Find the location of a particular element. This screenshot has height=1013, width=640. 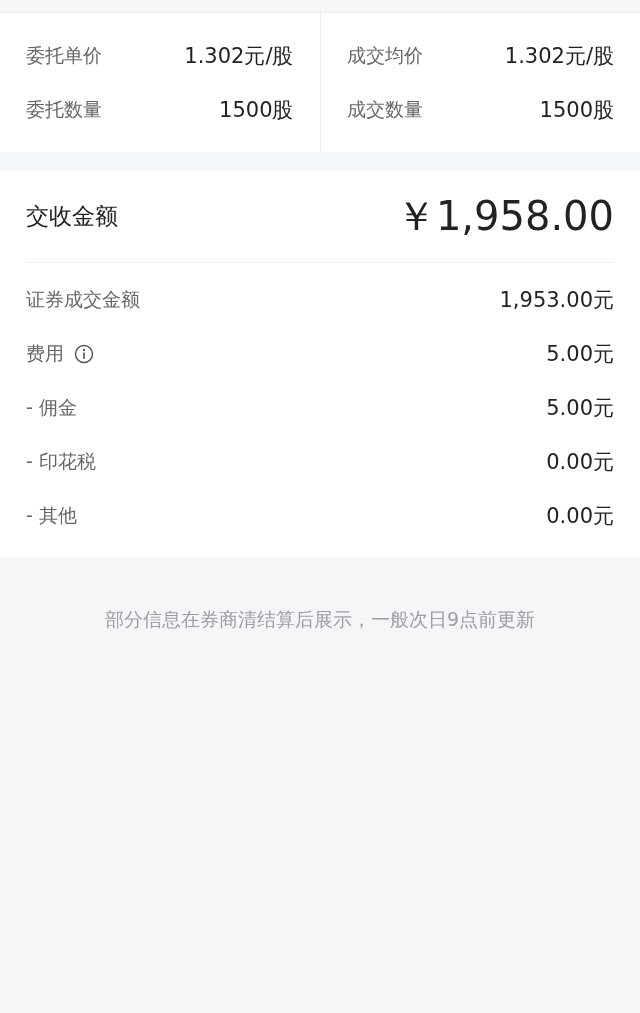

field-label: 成交均价 is located at coordinates (384, 55).